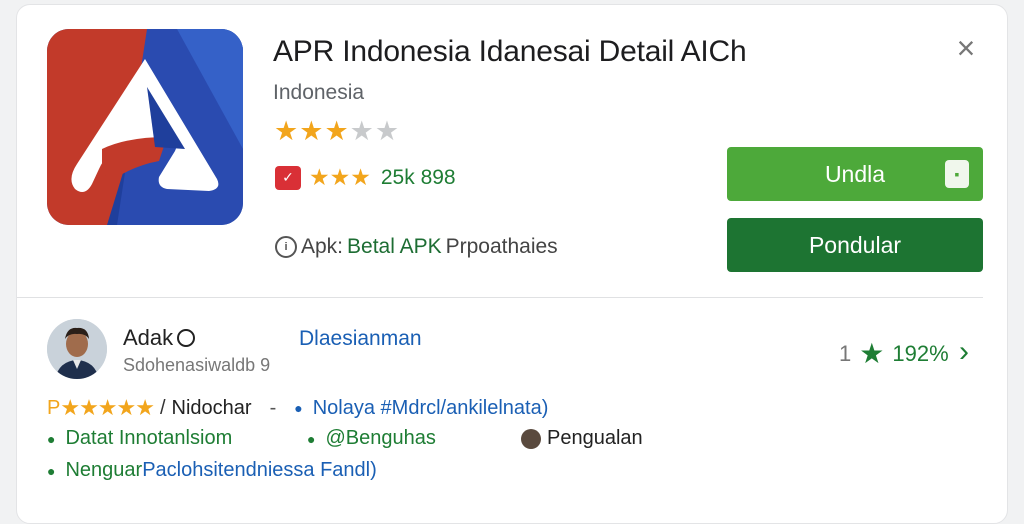 The width and height of the screenshot is (1024, 524). I want to click on score-percent: 192%, so click(920, 353).